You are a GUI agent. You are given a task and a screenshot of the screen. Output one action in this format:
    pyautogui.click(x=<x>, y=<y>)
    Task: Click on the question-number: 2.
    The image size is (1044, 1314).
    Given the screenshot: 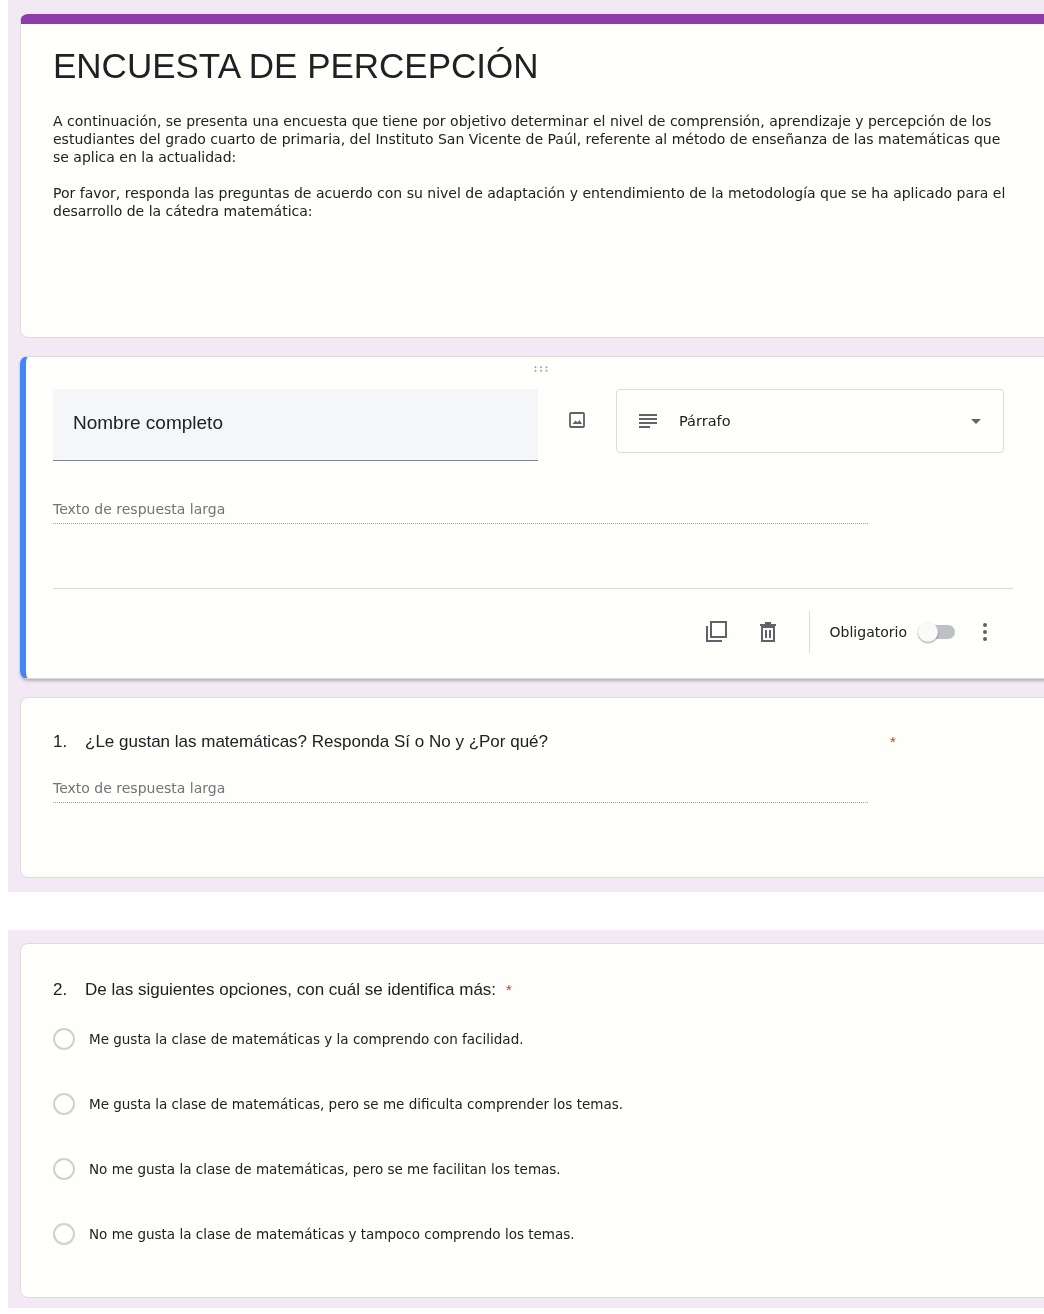 What is the action you would take?
    pyautogui.click(x=61, y=990)
    